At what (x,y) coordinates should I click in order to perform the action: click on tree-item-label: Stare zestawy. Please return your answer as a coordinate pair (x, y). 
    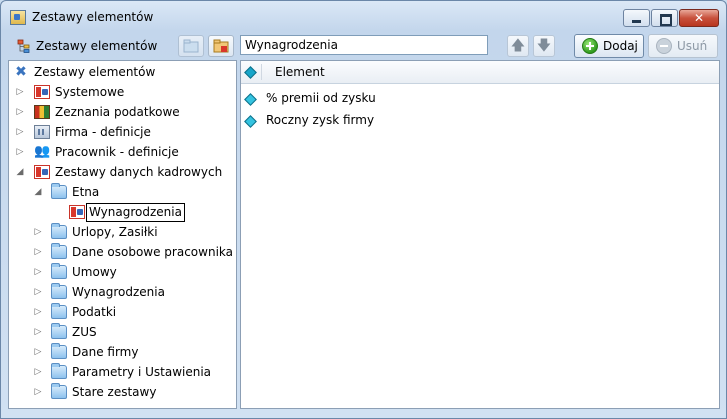
    Looking at the image, I should click on (114, 392).